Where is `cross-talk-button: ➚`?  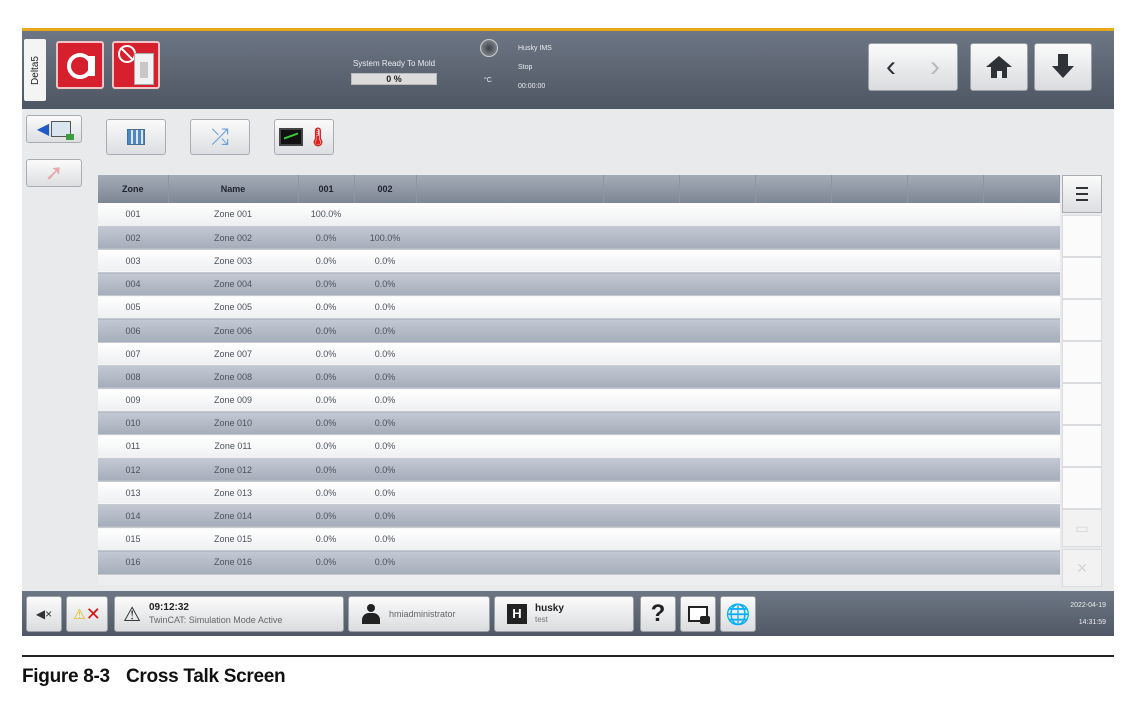
cross-talk-button: ➚ is located at coordinates (54, 173).